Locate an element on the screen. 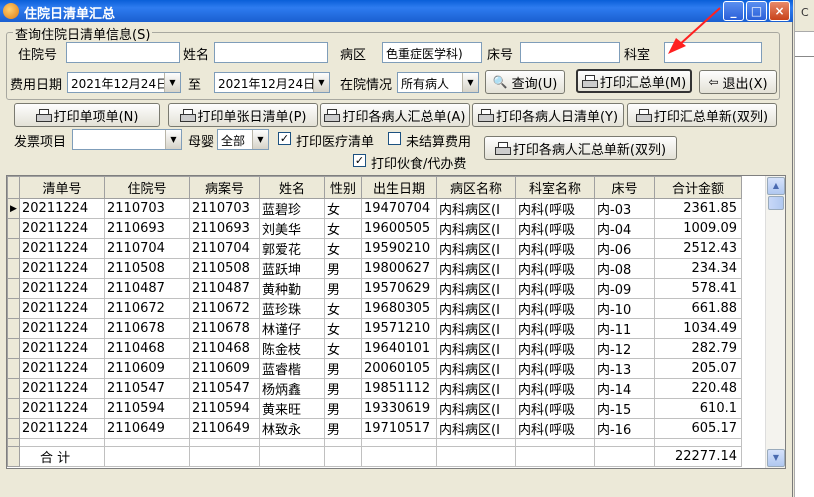  column-header: 床号 is located at coordinates (624, 187).